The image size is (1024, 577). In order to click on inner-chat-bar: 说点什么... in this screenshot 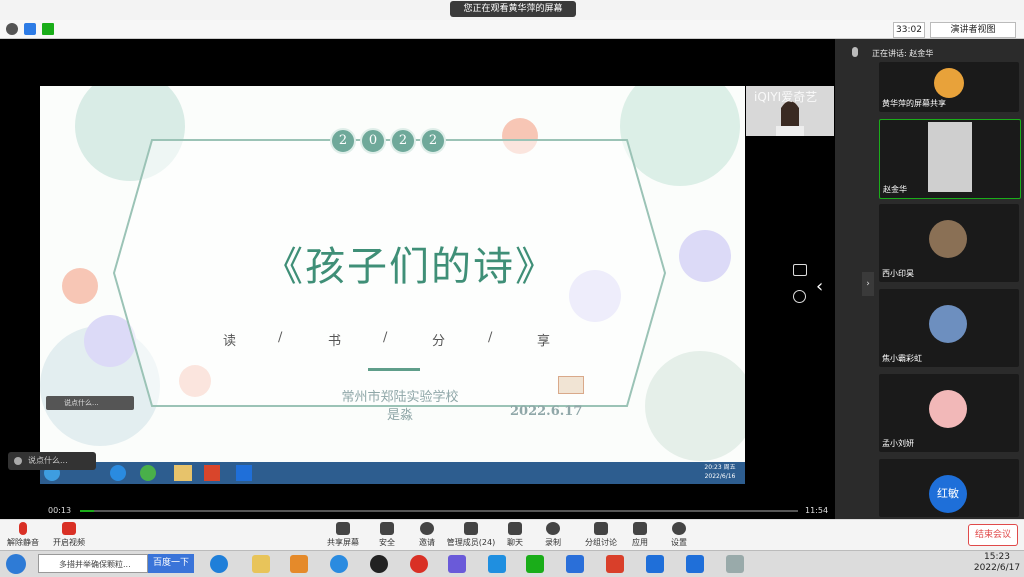, I will do `click(90, 403)`.